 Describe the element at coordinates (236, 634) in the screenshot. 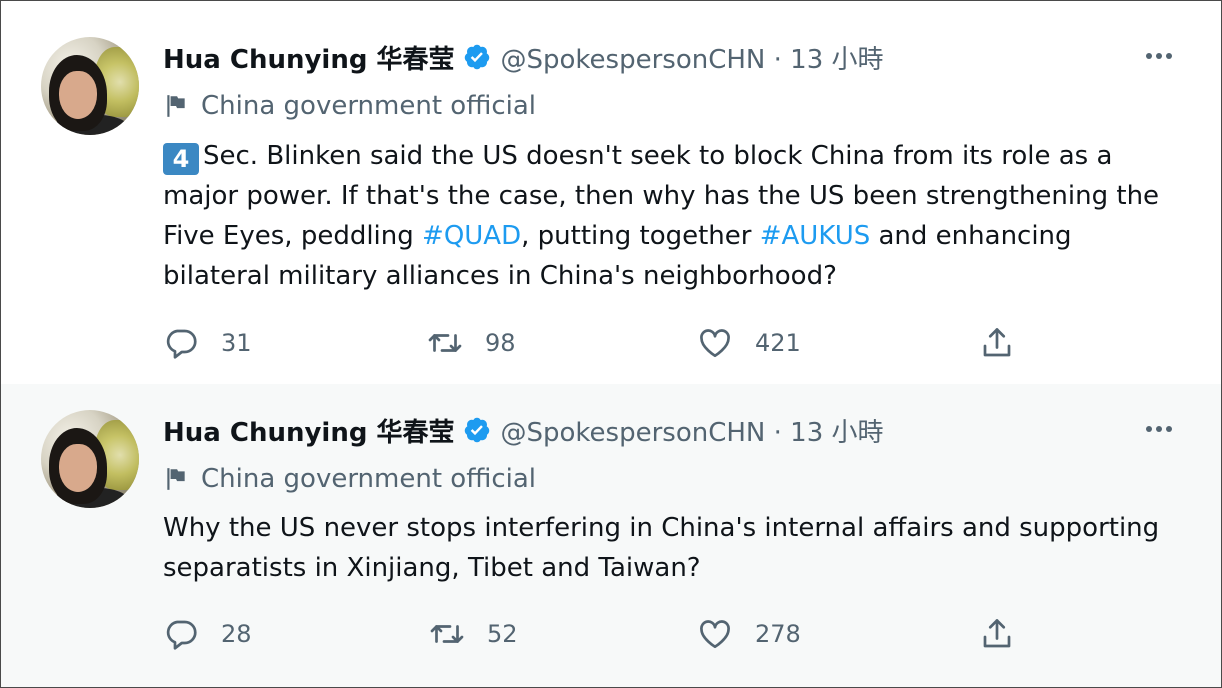

I see `reply-count: 28` at that location.